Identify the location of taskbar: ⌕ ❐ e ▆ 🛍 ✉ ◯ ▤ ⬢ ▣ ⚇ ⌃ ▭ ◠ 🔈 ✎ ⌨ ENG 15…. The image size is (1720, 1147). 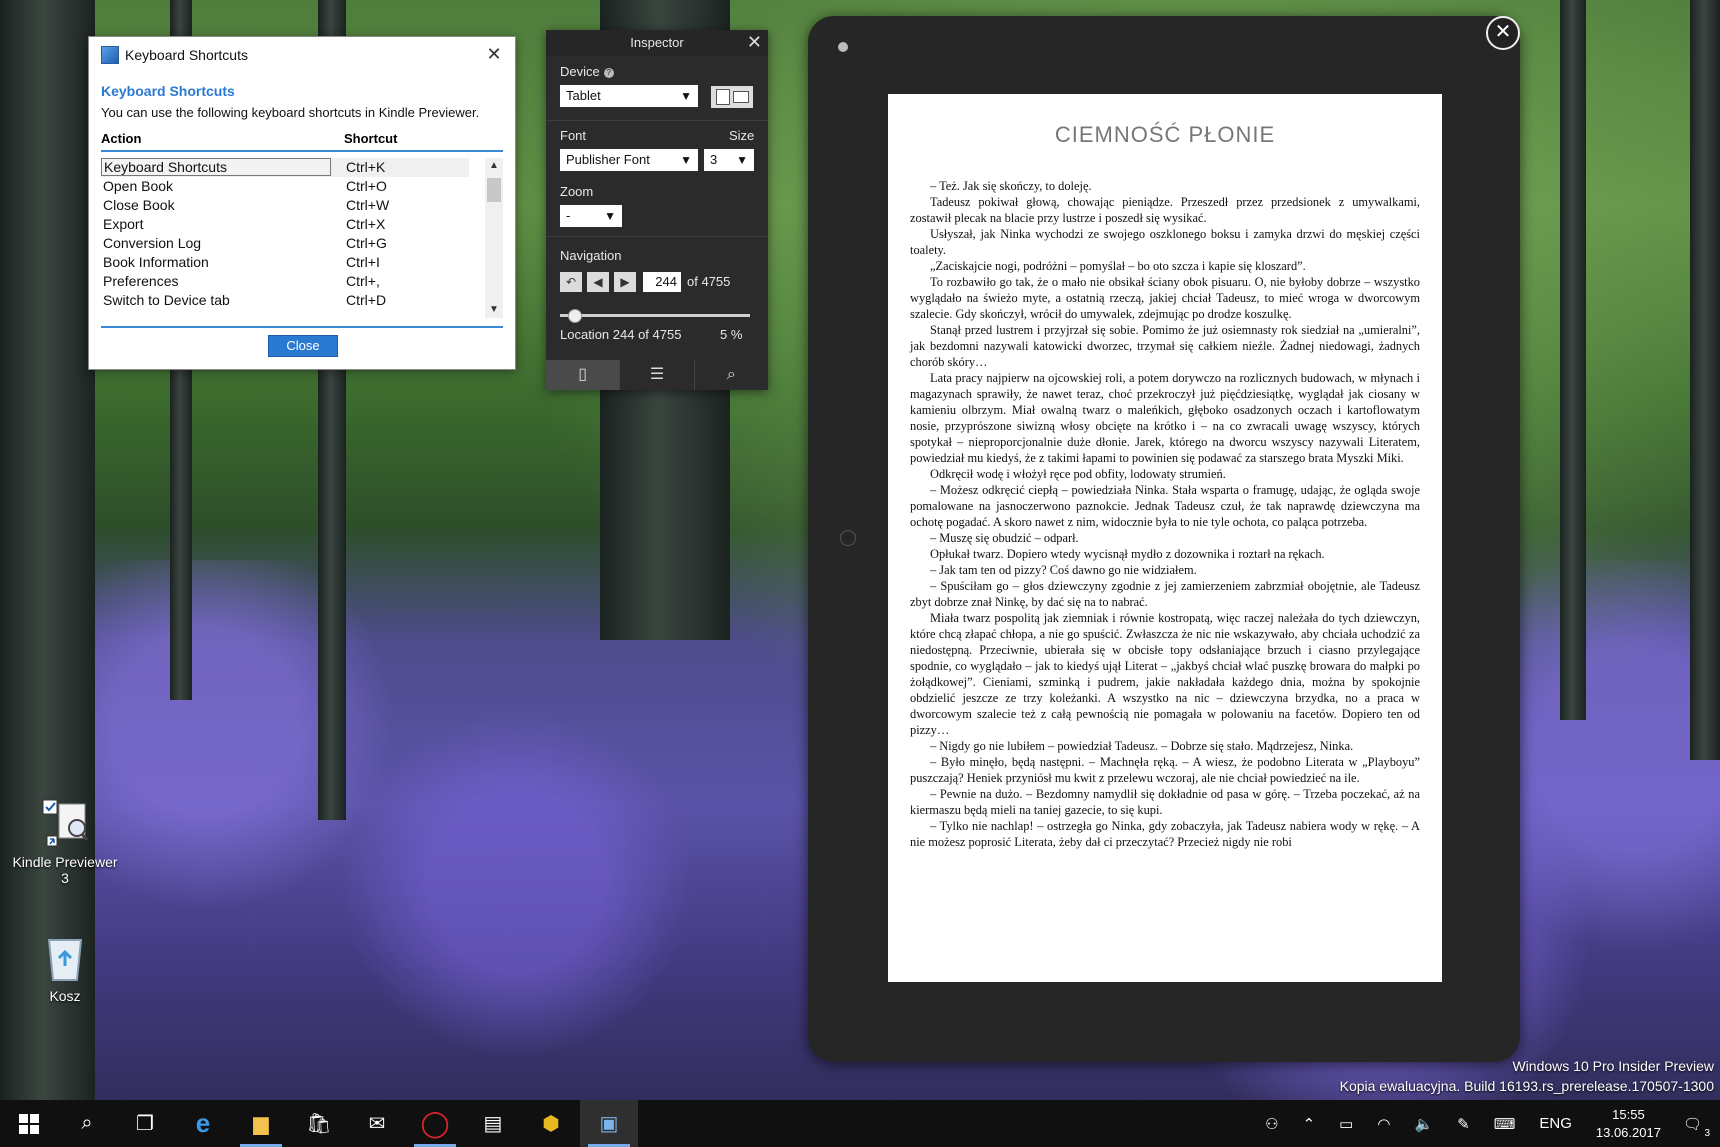
(860, 1123).